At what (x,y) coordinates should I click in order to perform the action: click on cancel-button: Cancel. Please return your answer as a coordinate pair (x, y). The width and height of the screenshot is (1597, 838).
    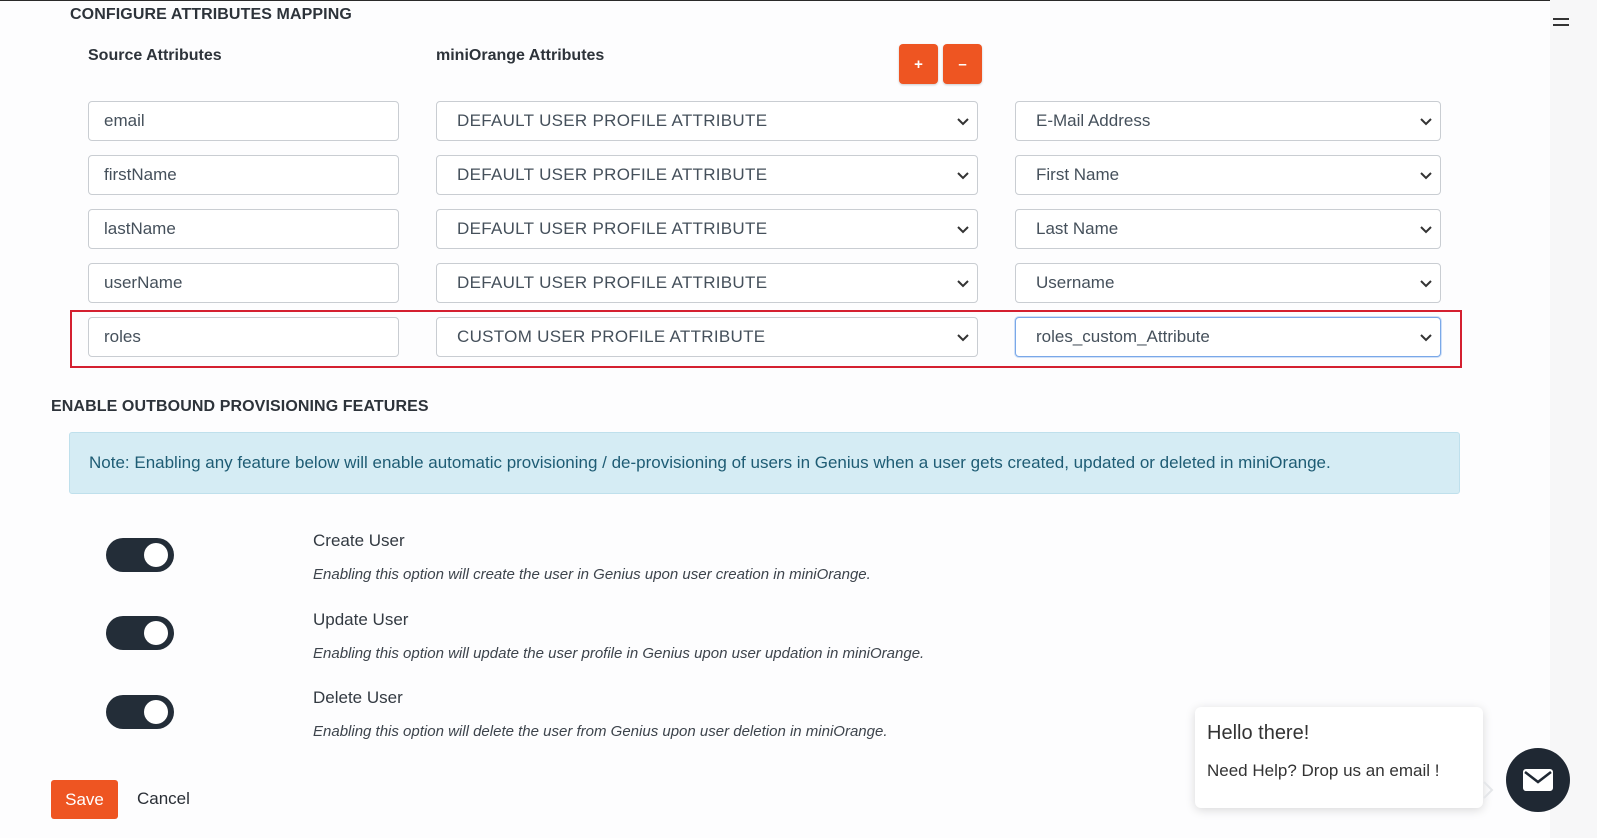
    Looking at the image, I should click on (163, 799).